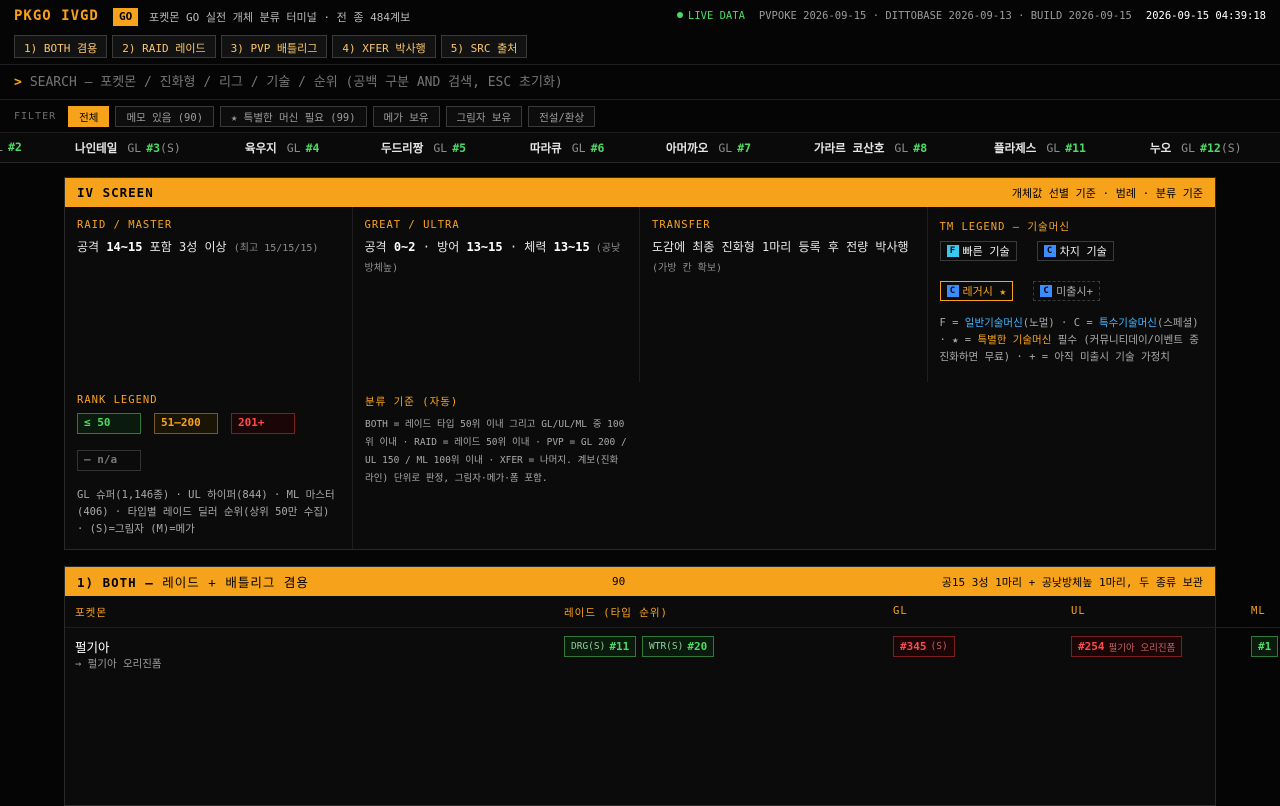  I want to click on raid-rank-tag: DRG(S) #11, so click(600, 646).